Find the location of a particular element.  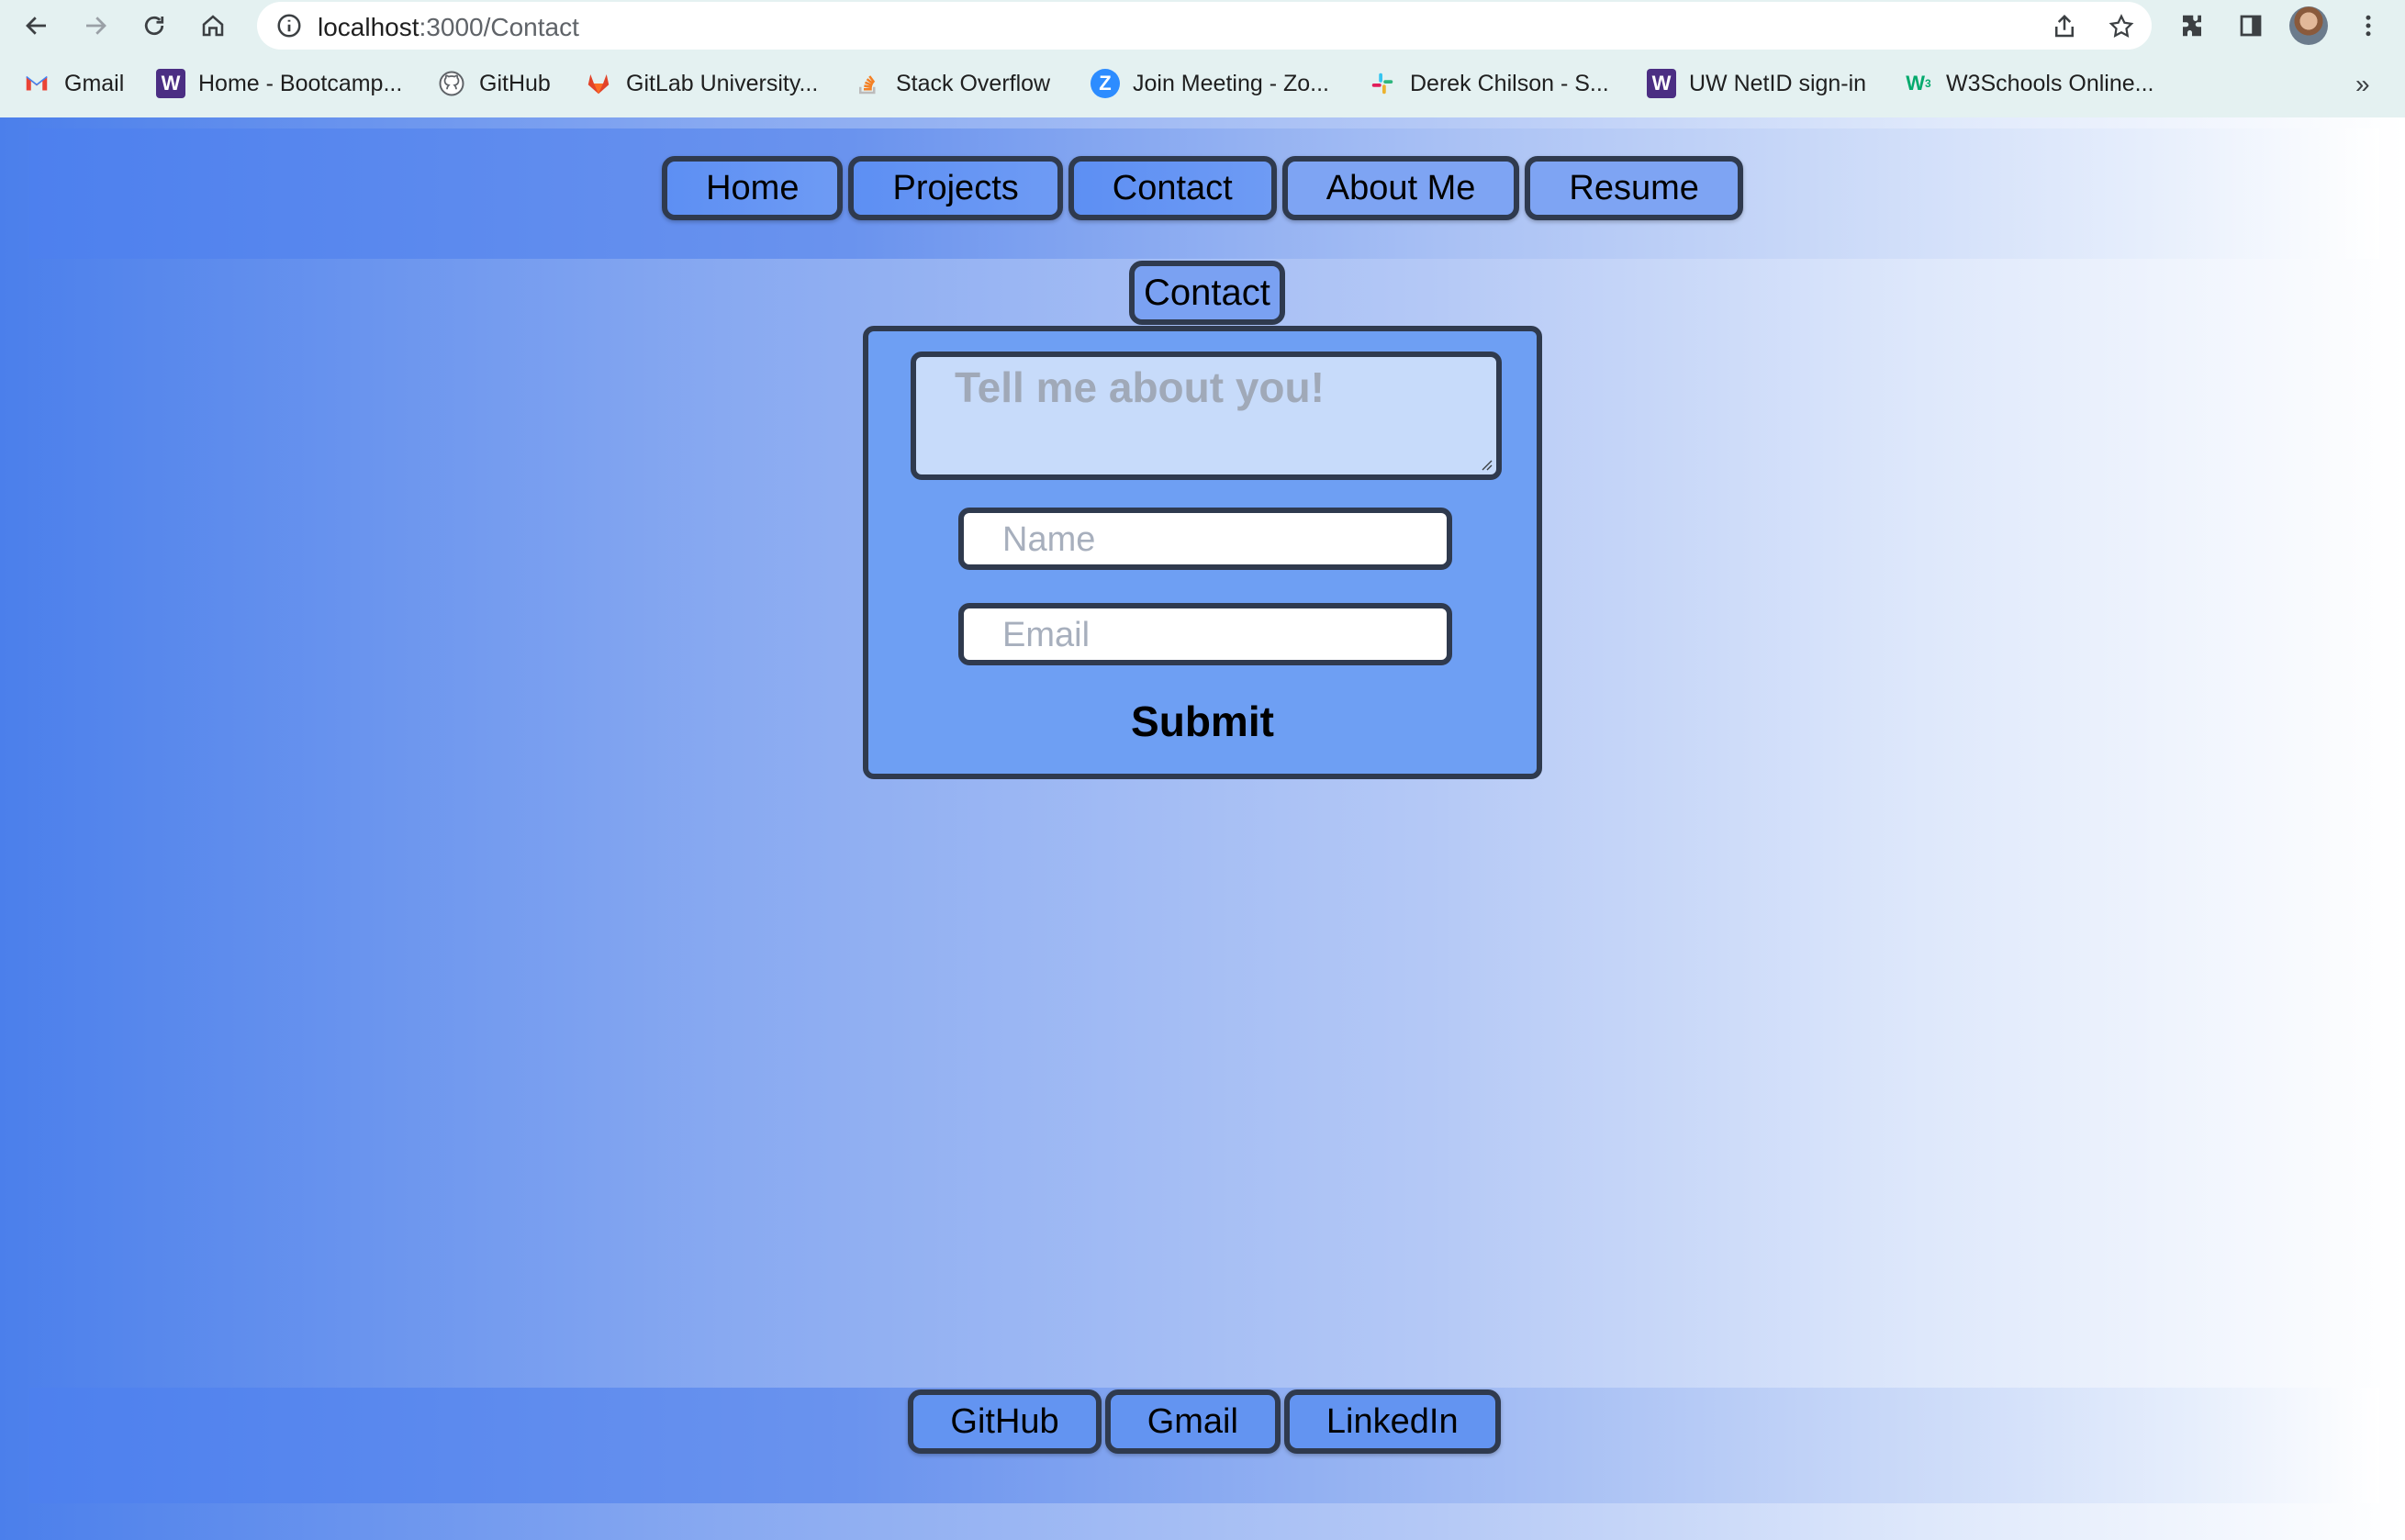

w3schools-icon: W3 is located at coordinates (1919, 83).